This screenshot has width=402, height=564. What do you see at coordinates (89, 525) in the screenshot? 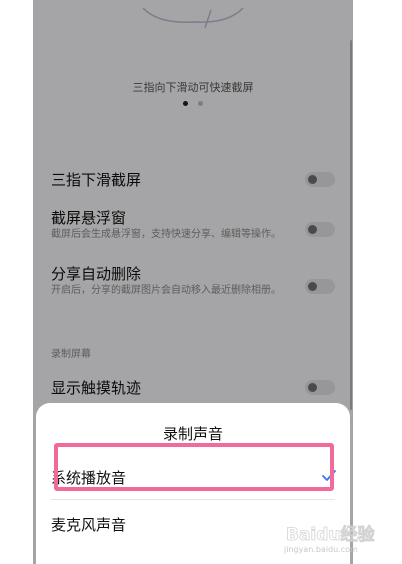
I see `option-label: 麦克风声音` at bounding box center [89, 525].